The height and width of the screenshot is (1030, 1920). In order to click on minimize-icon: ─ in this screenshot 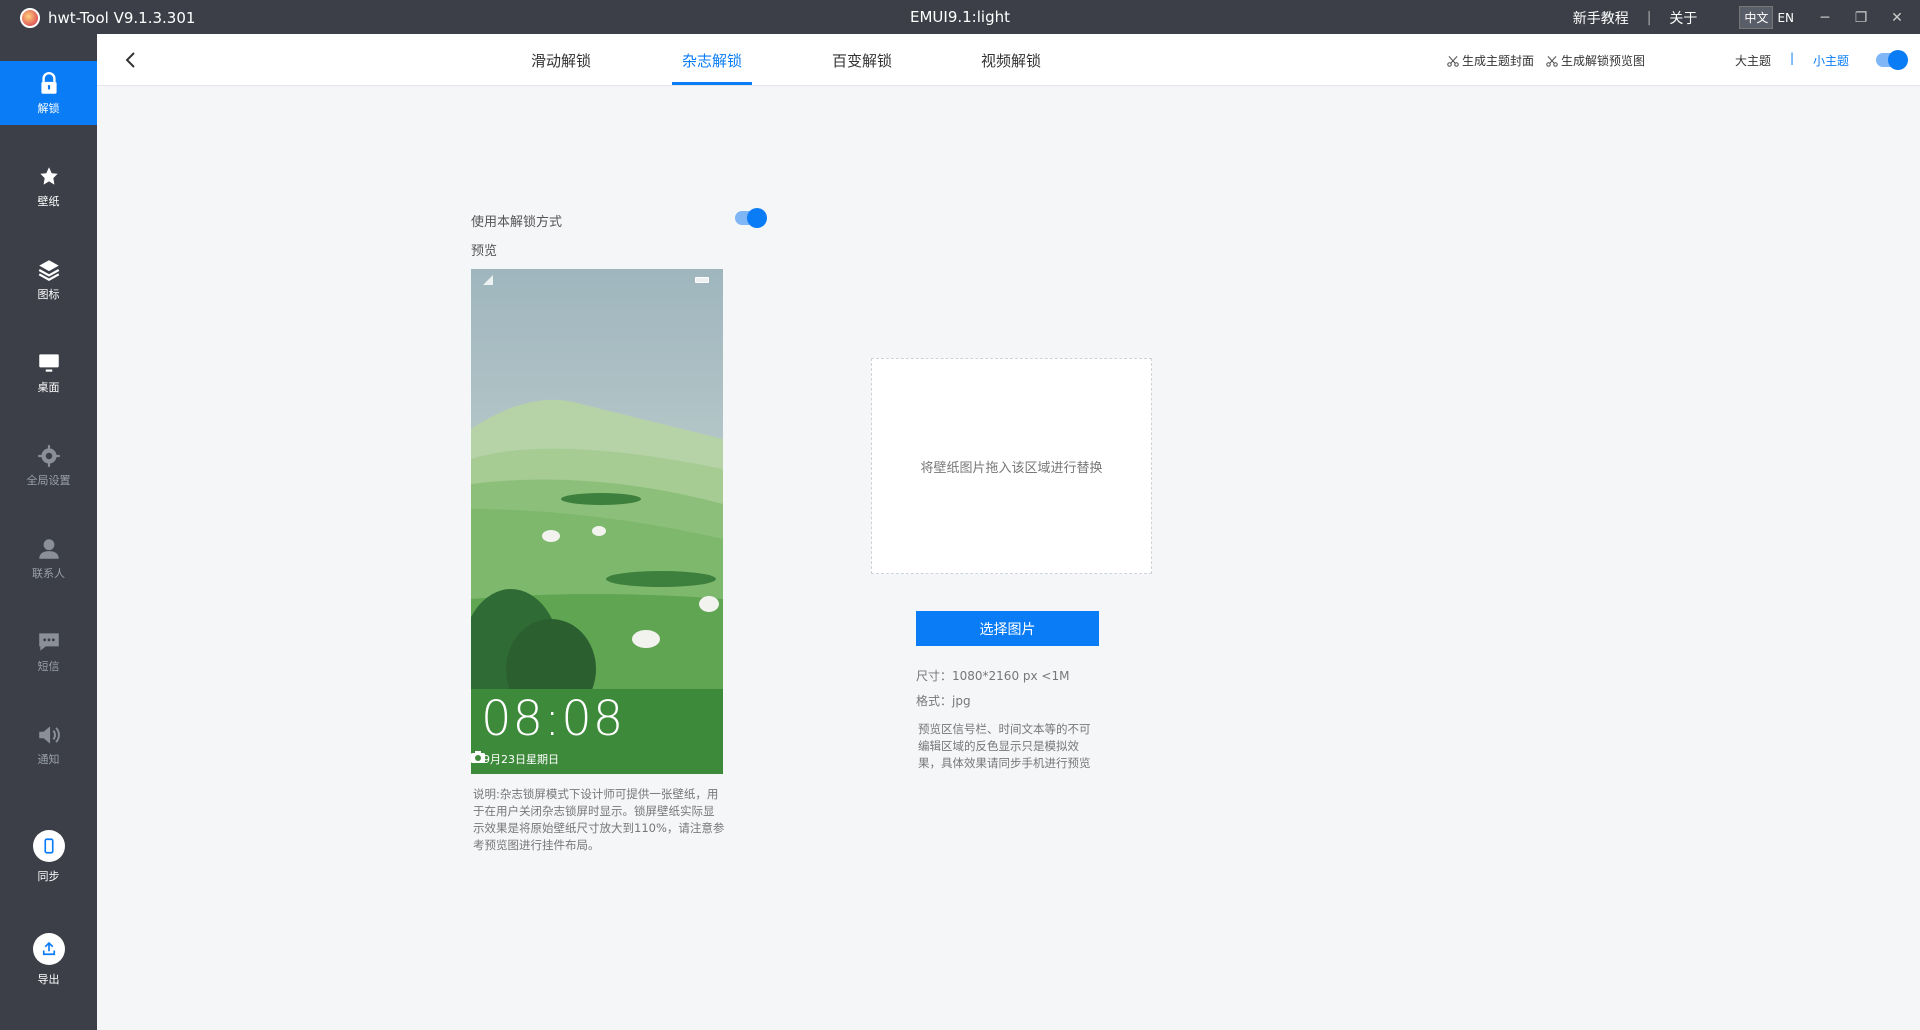, I will do `click(1825, 18)`.